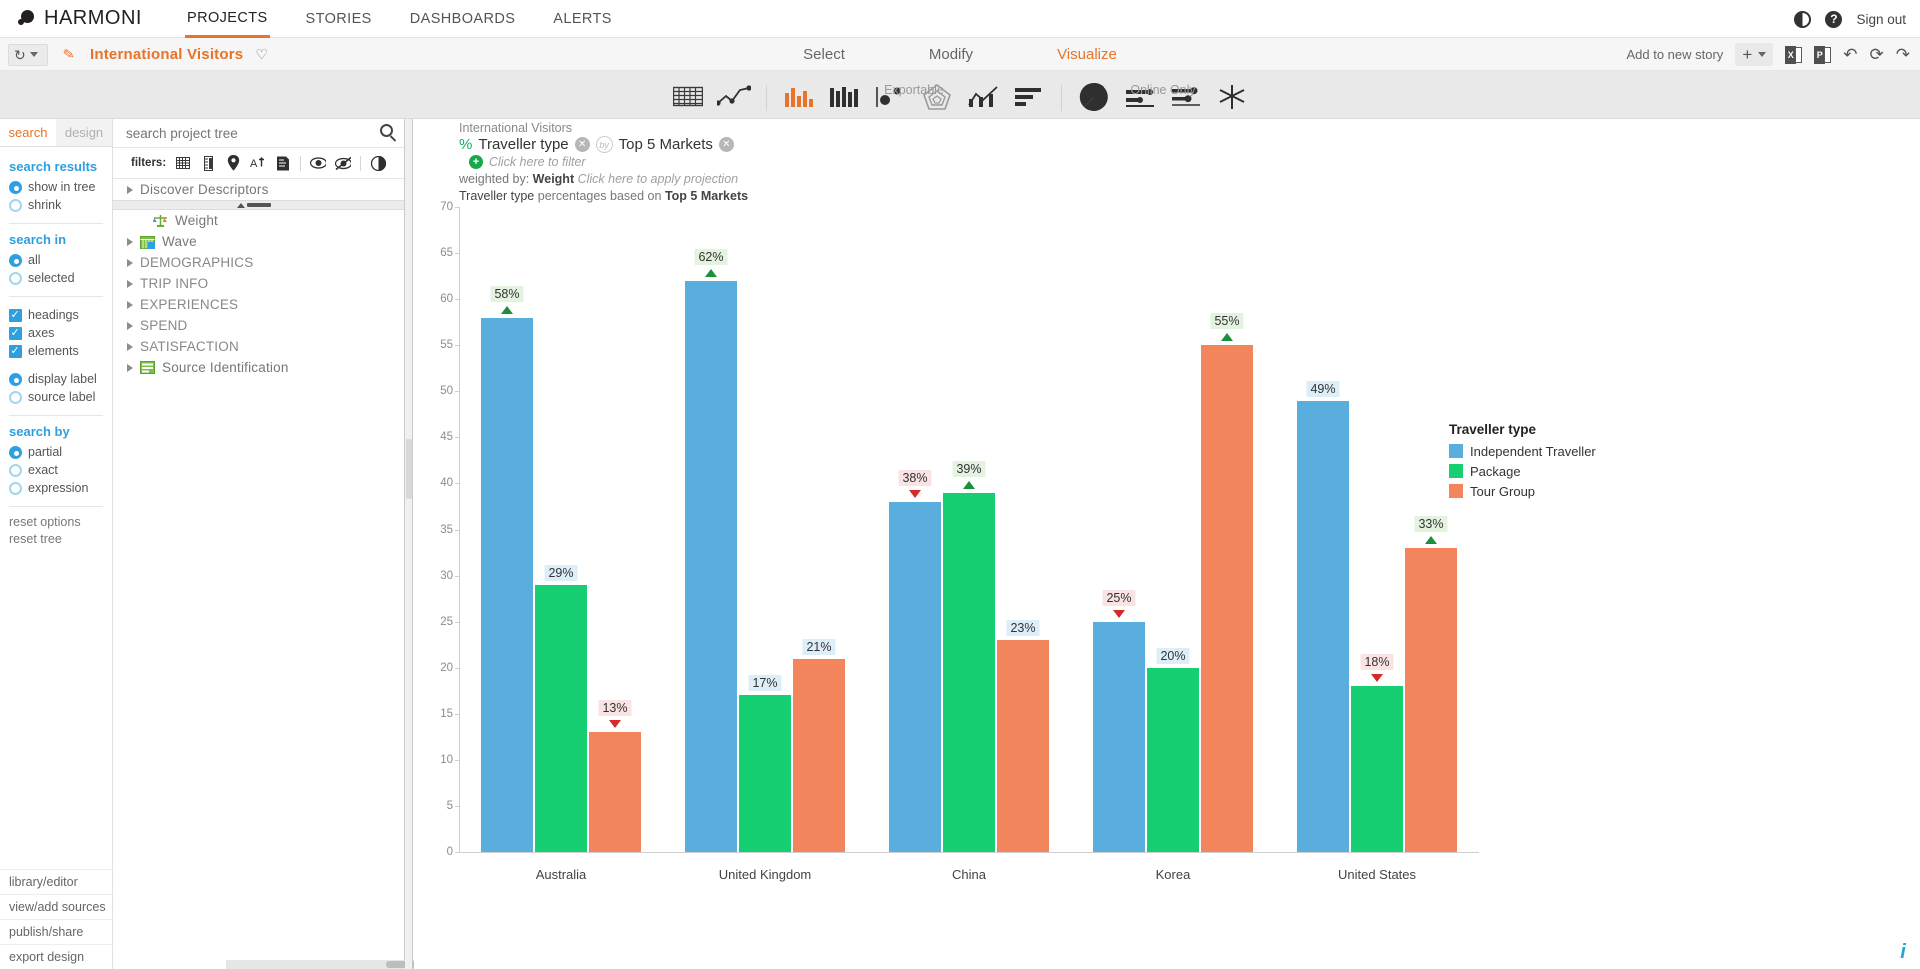  Describe the element at coordinates (615, 776) in the screenshot. I see `bar: 13%` at that location.